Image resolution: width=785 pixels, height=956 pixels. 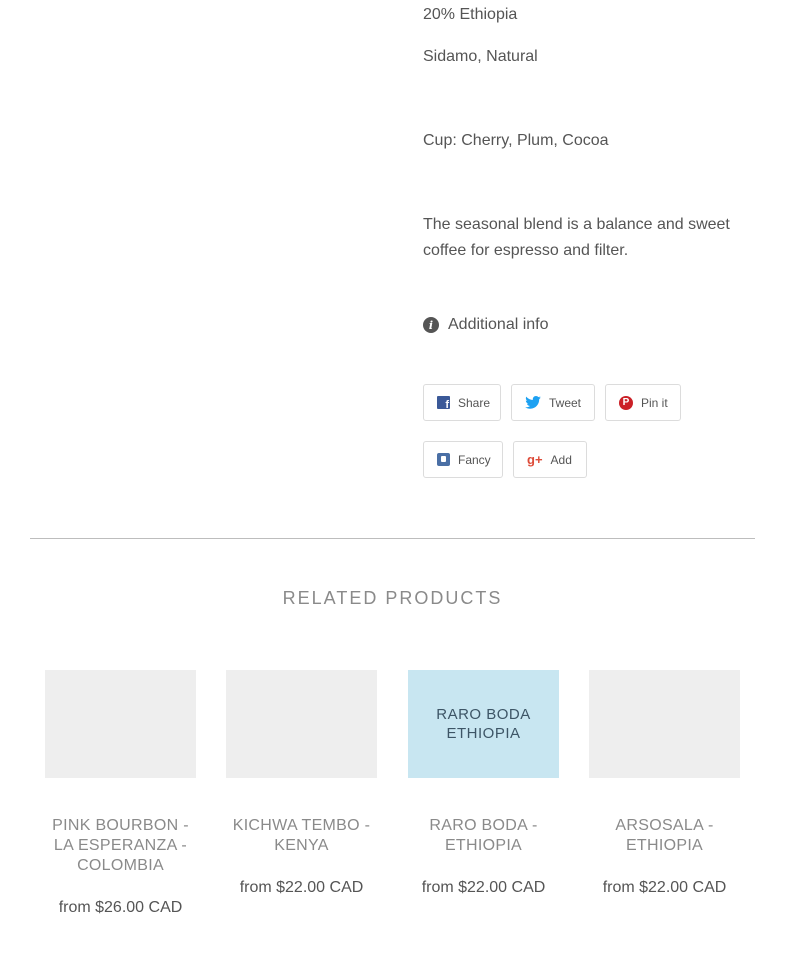 What do you see at coordinates (561, 459) in the screenshot?
I see `add-label: Add` at bounding box center [561, 459].